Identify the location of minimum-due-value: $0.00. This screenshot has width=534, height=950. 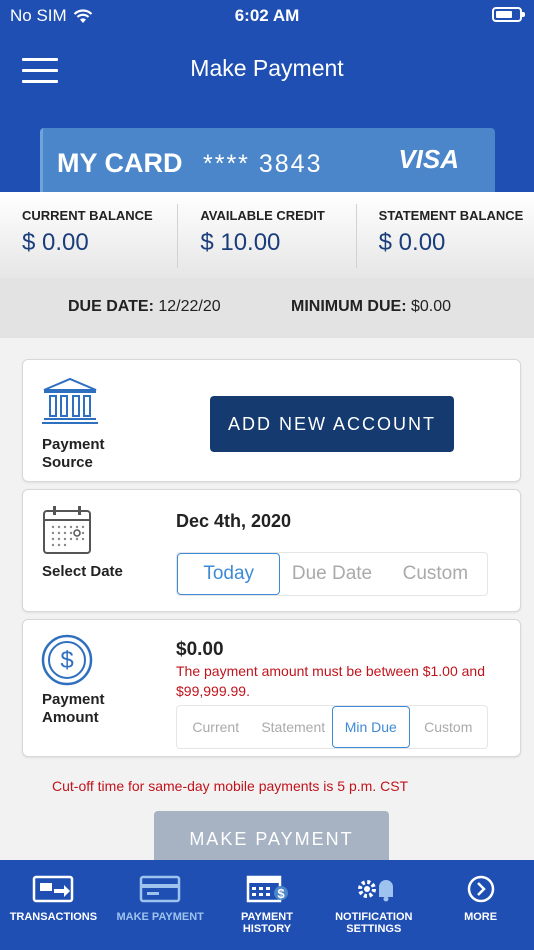
(431, 306).